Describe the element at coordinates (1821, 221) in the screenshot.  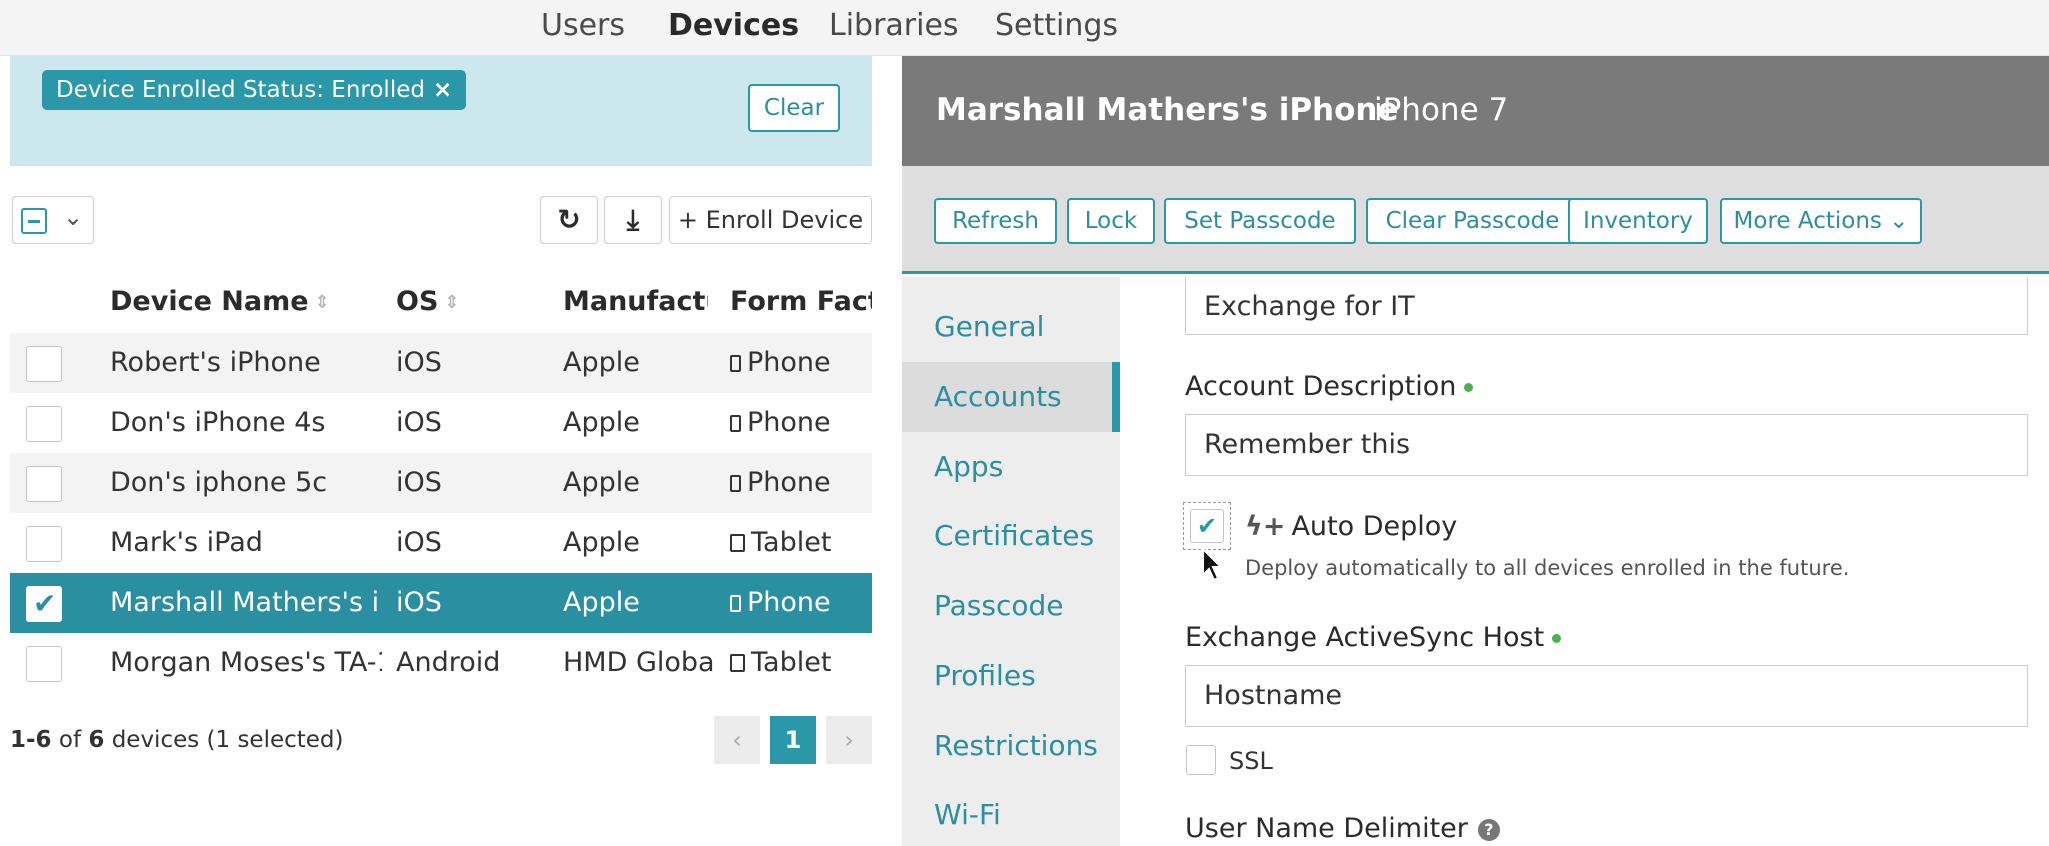
I see `more-actions-button: More Actions ⌄` at that location.